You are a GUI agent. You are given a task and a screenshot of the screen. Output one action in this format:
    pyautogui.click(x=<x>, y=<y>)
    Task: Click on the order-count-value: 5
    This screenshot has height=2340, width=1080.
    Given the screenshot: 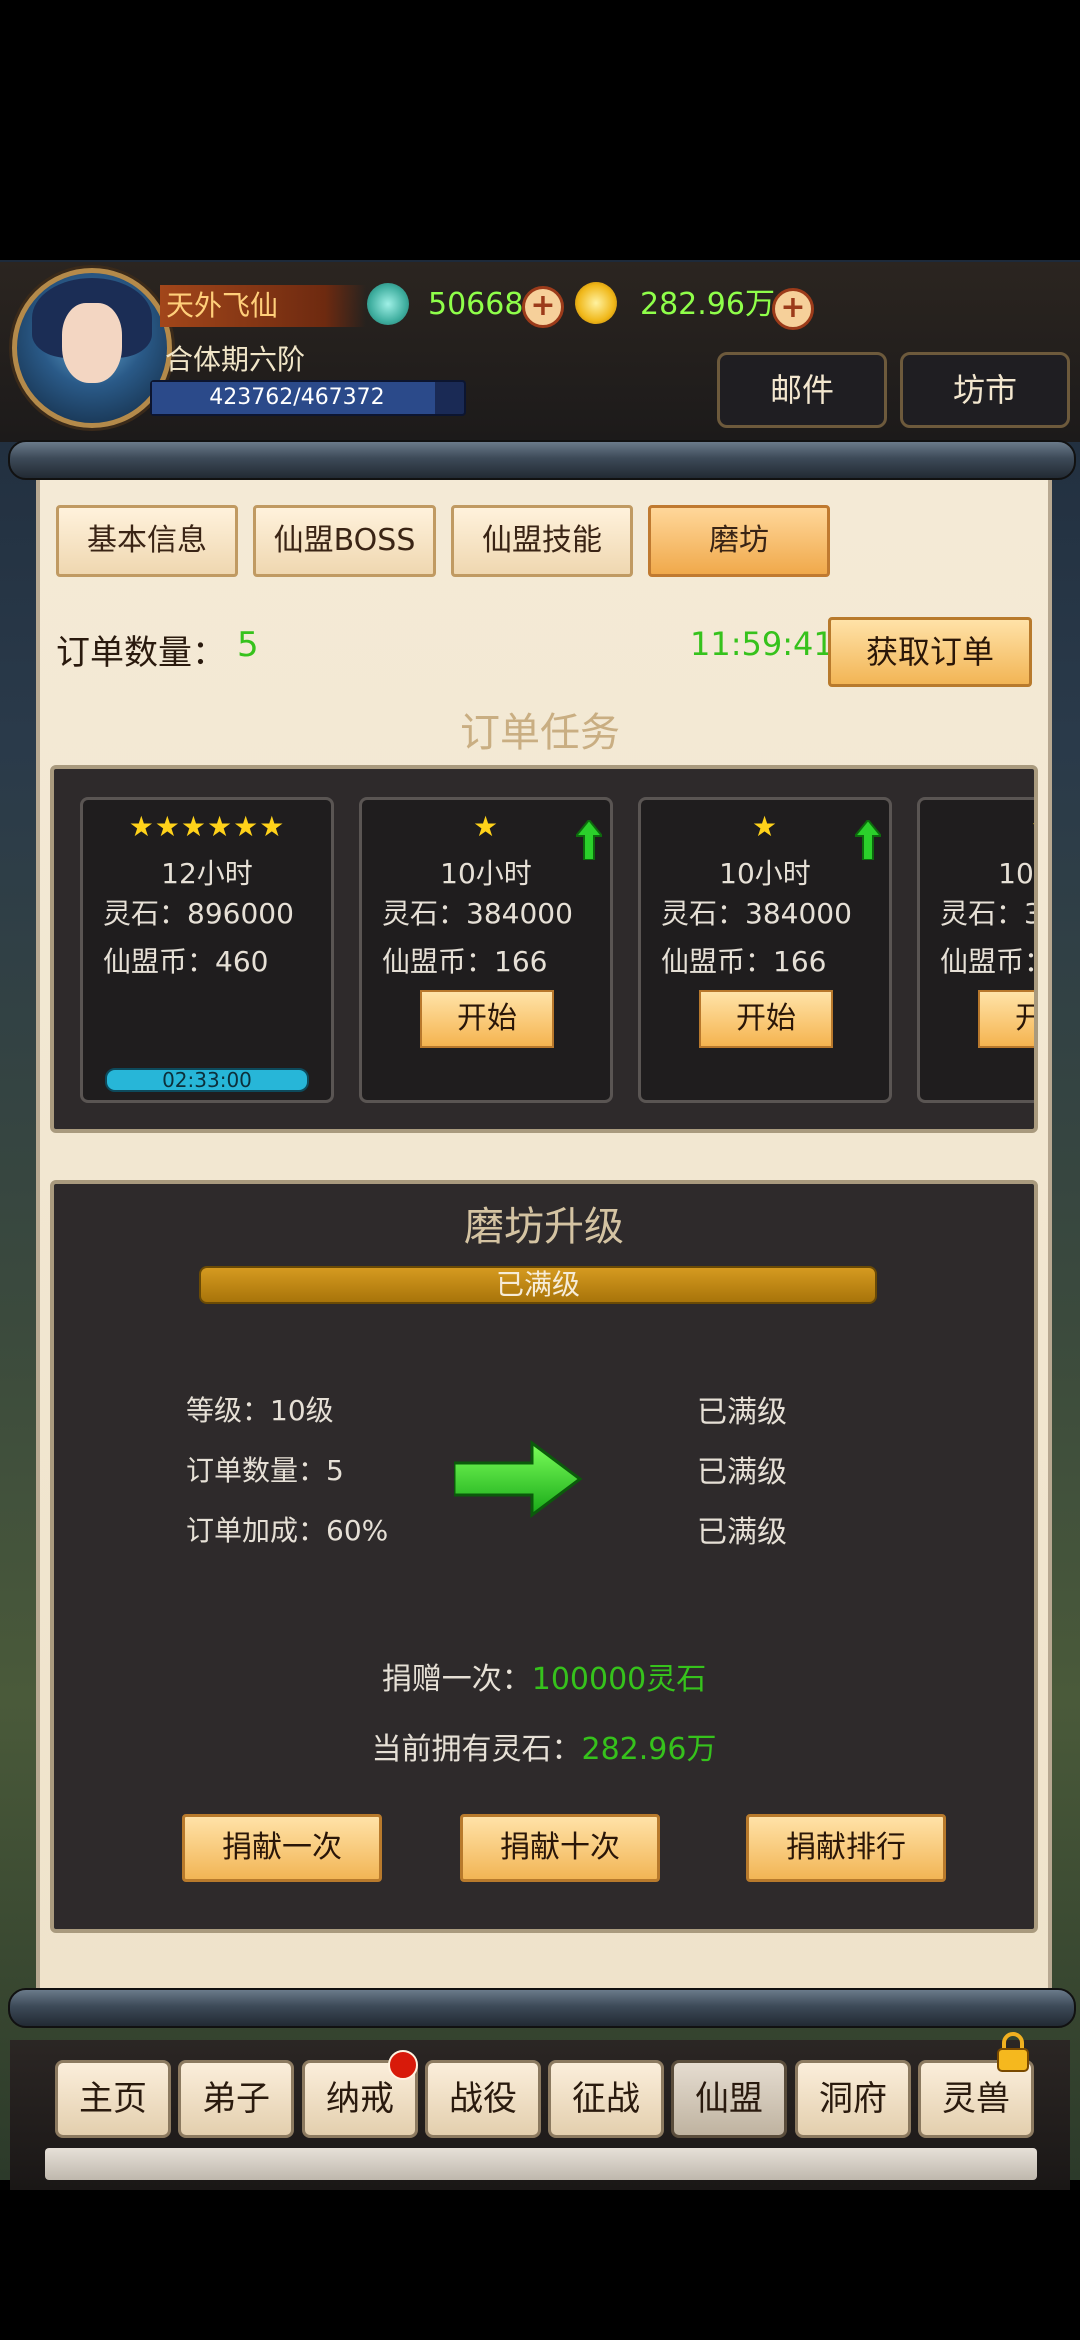 What is the action you would take?
    pyautogui.click(x=248, y=645)
    